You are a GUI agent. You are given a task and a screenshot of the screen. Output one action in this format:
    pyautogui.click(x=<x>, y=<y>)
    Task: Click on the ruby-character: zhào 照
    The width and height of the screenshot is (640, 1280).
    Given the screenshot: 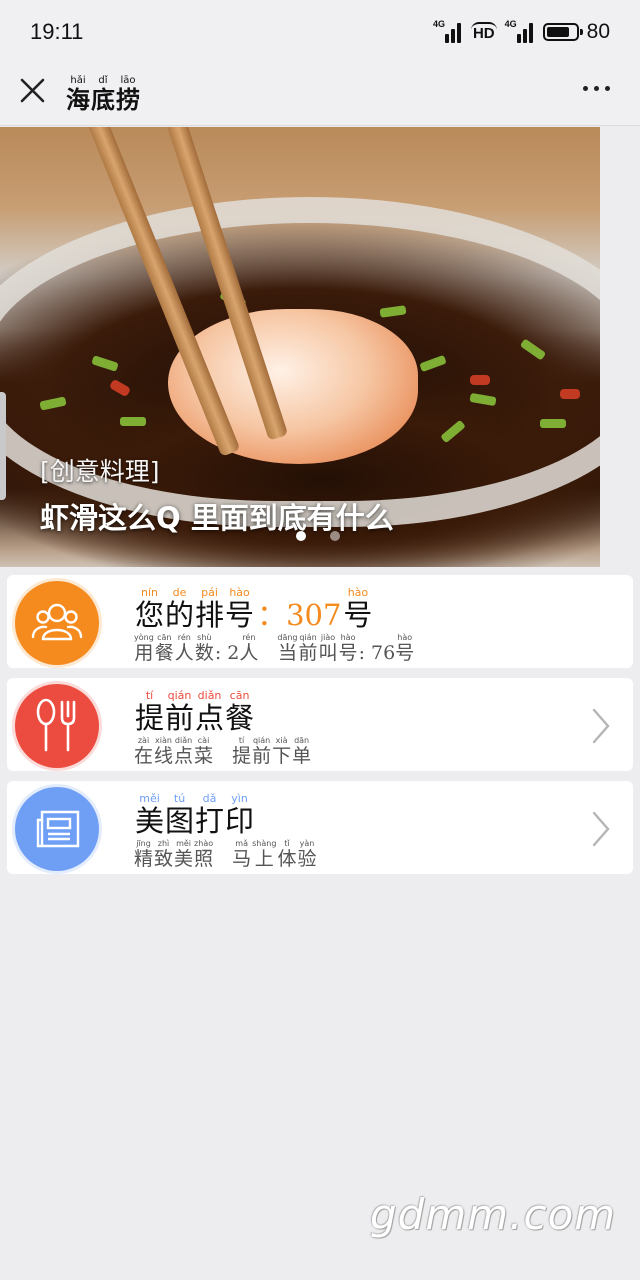 What is the action you would take?
    pyautogui.click(x=203, y=854)
    